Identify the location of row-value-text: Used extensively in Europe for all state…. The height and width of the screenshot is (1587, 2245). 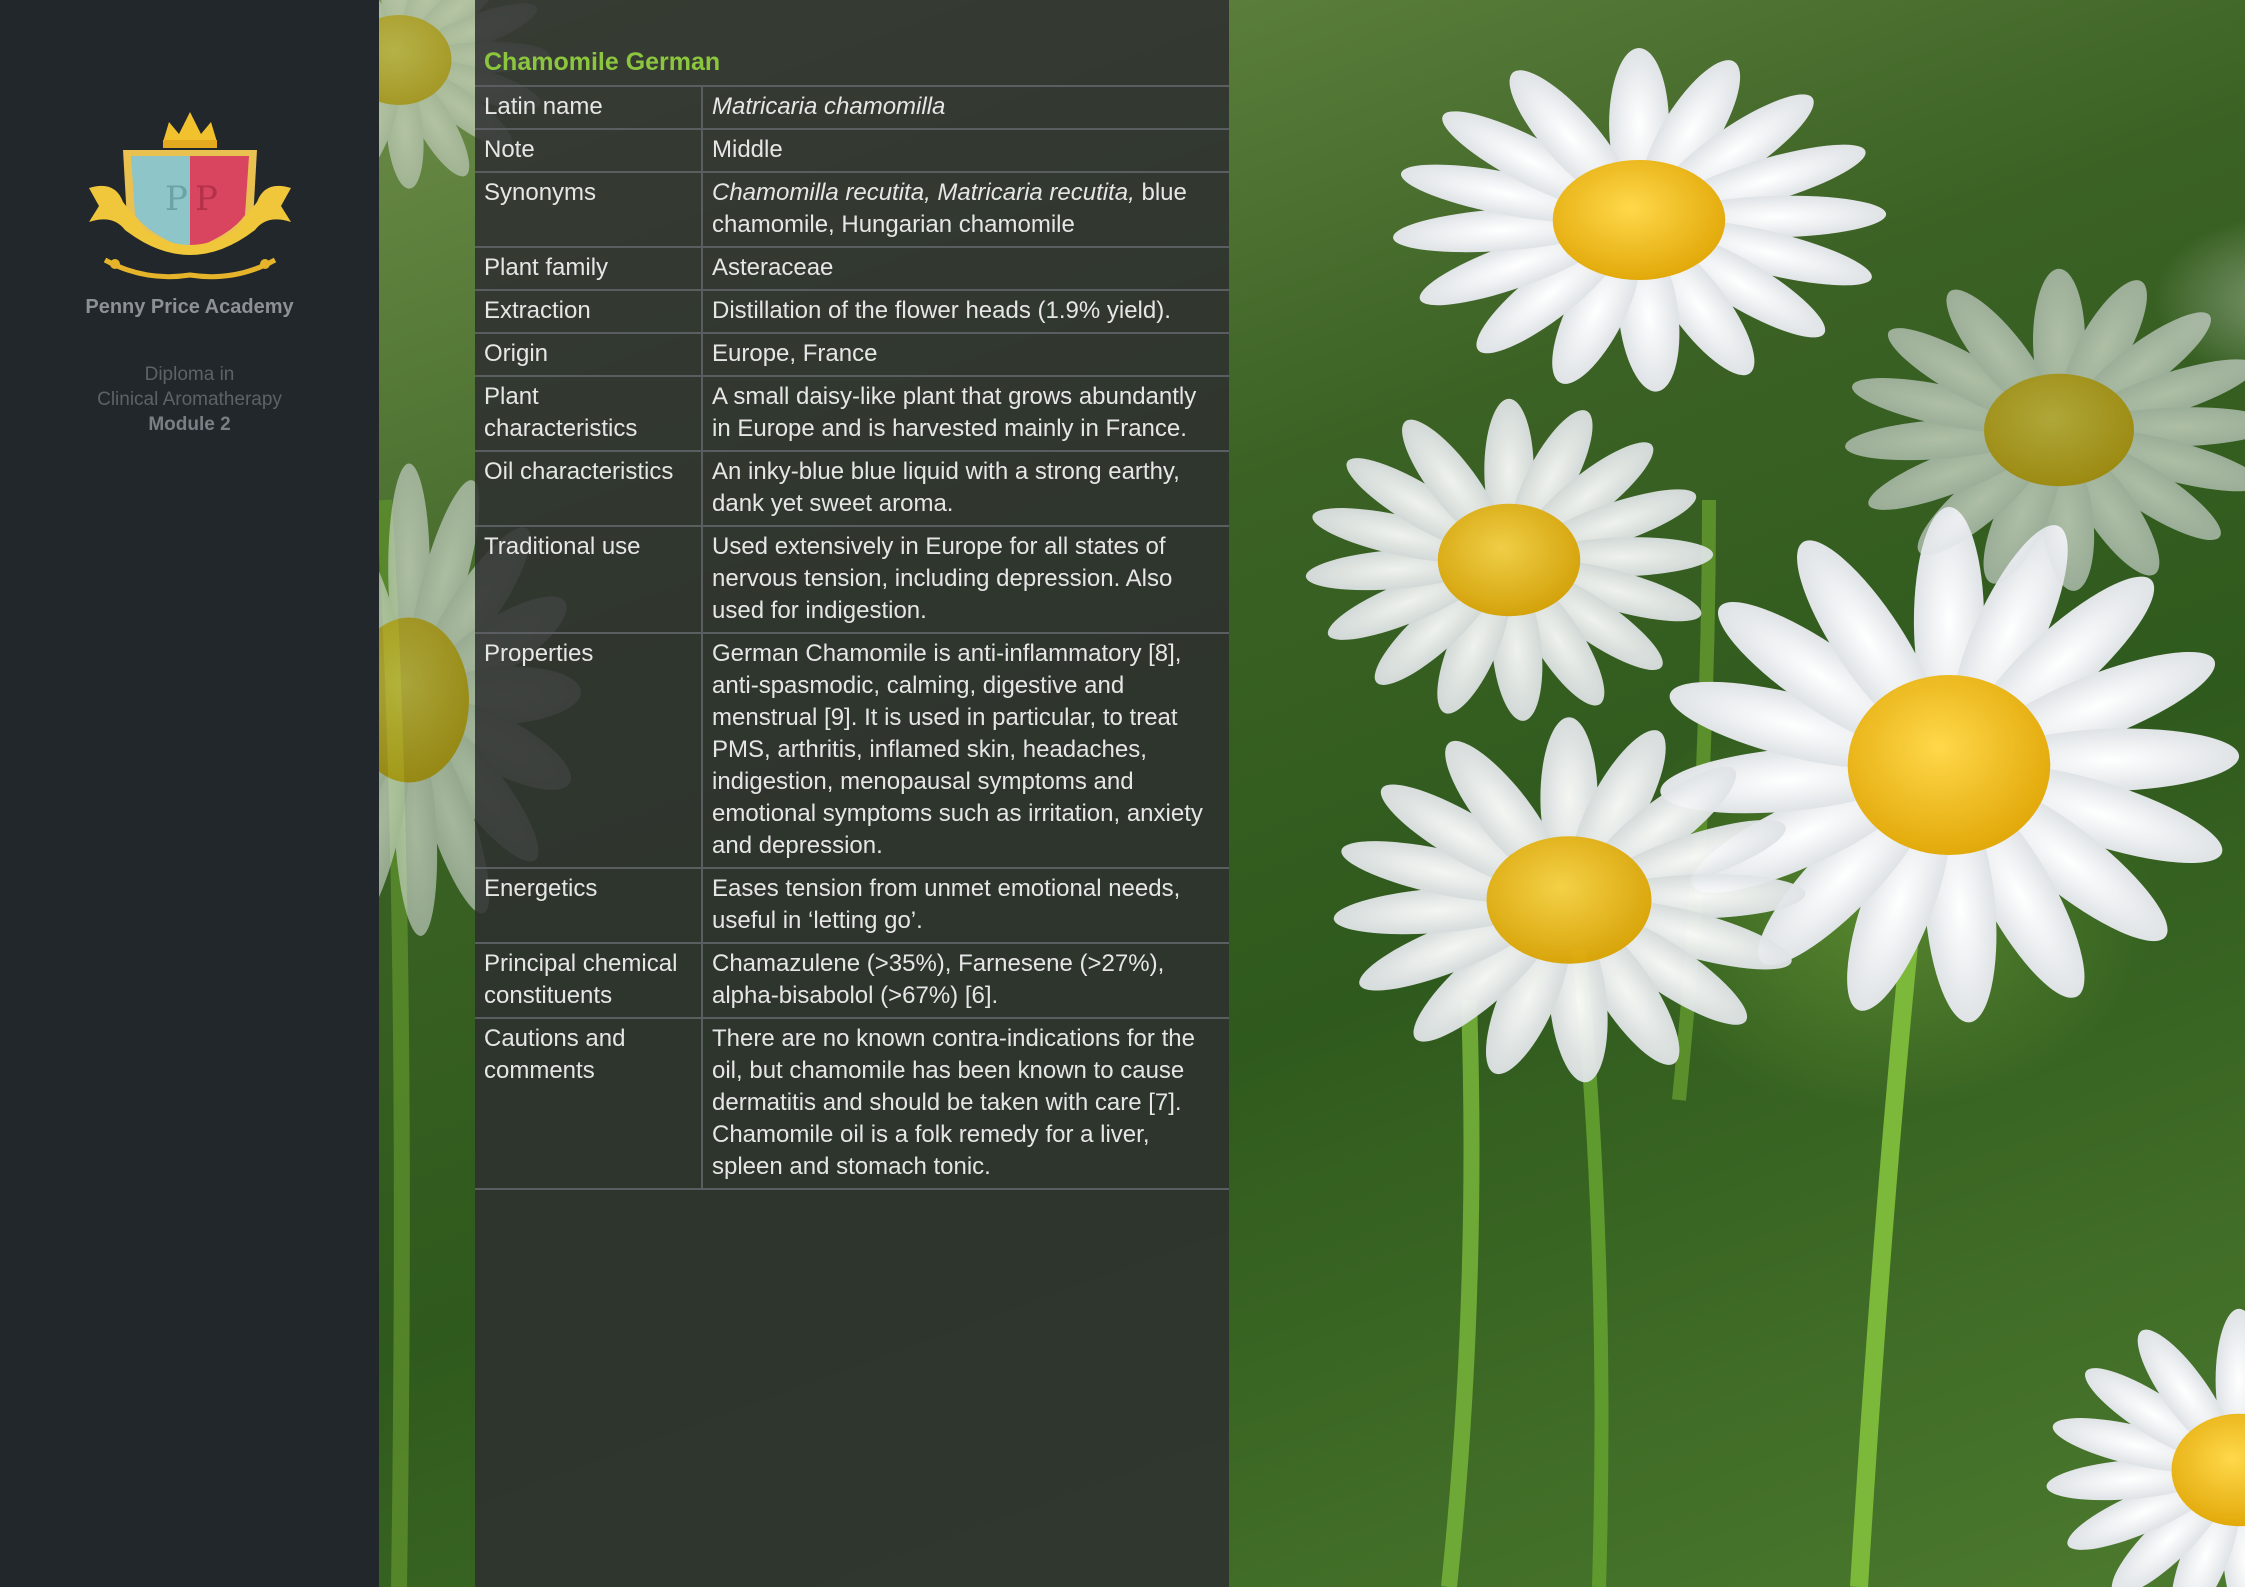
(942, 578).